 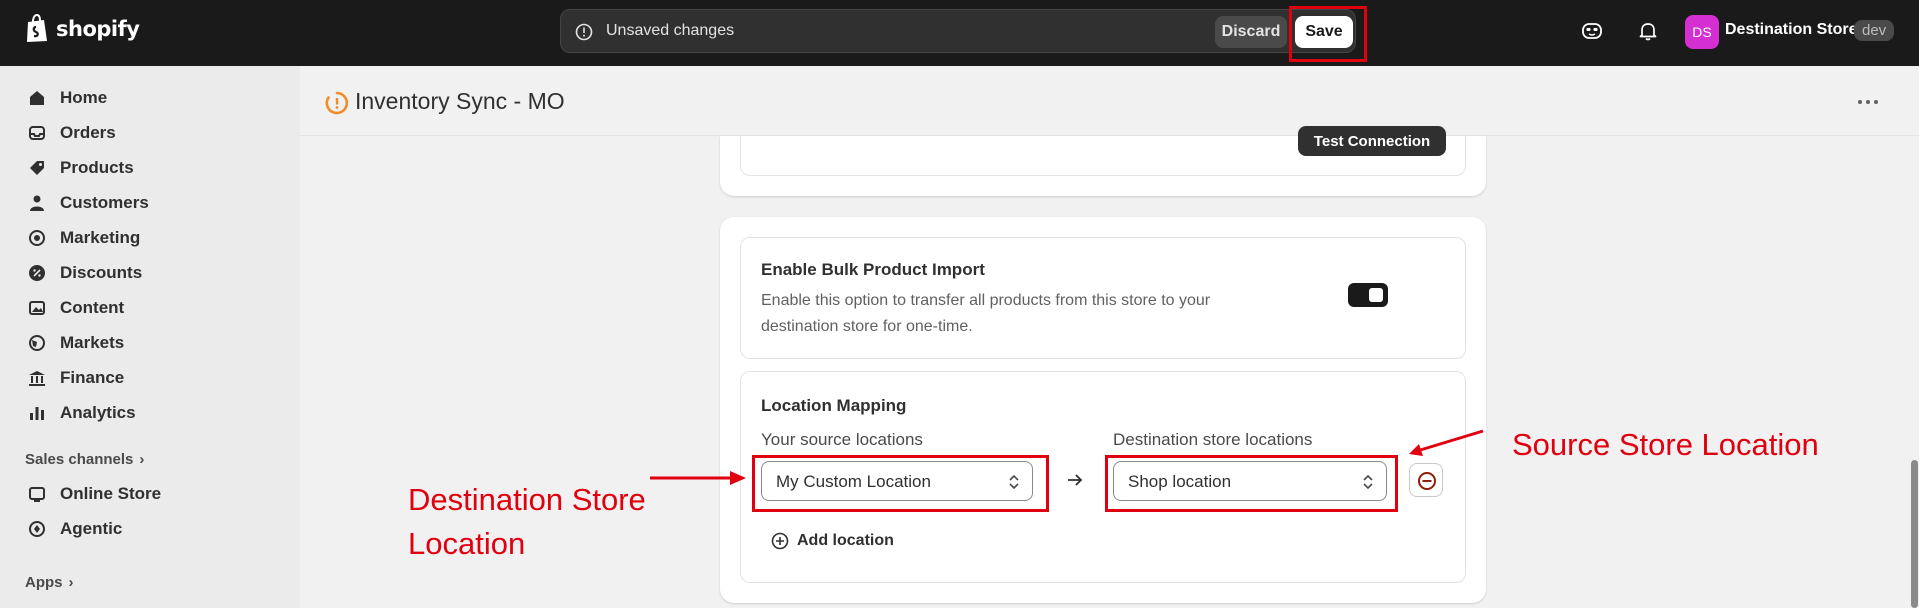 What do you see at coordinates (37, 203) in the screenshot?
I see `person-icon` at bounding box center [37, 203].